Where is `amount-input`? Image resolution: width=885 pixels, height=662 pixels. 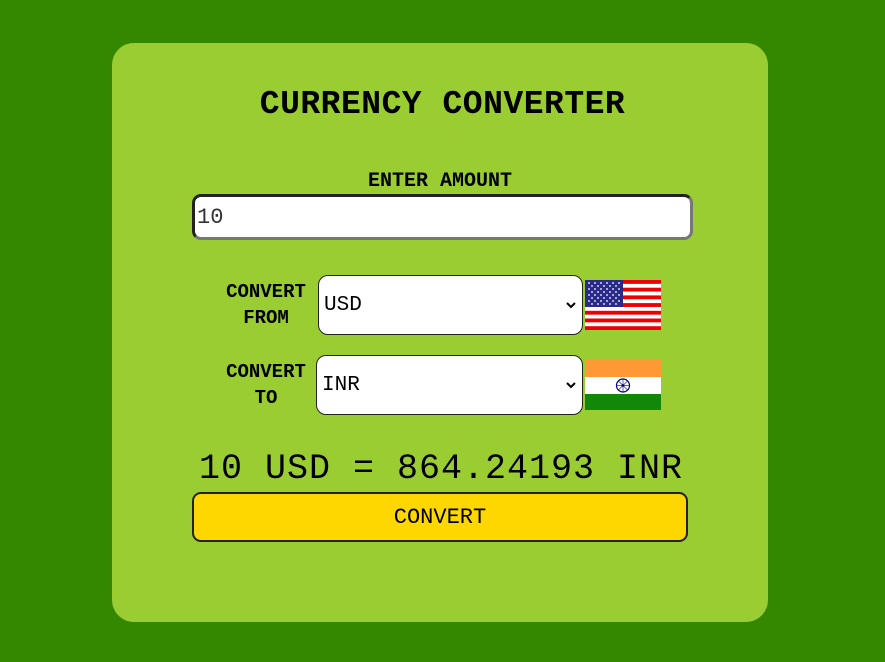 amount-input is located at coordinates (442, 217).